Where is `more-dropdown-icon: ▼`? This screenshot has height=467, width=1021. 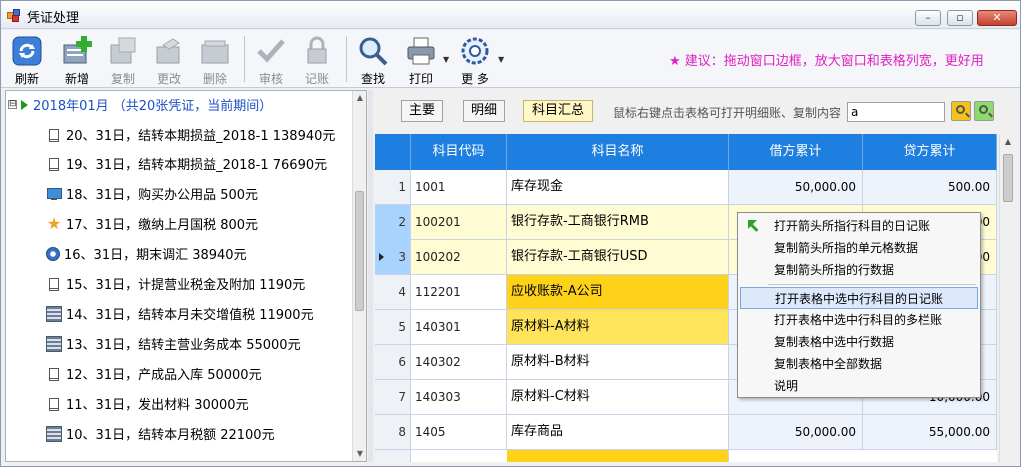
more-dropdown-icon: ▼ is located at coordinates (501, 59).